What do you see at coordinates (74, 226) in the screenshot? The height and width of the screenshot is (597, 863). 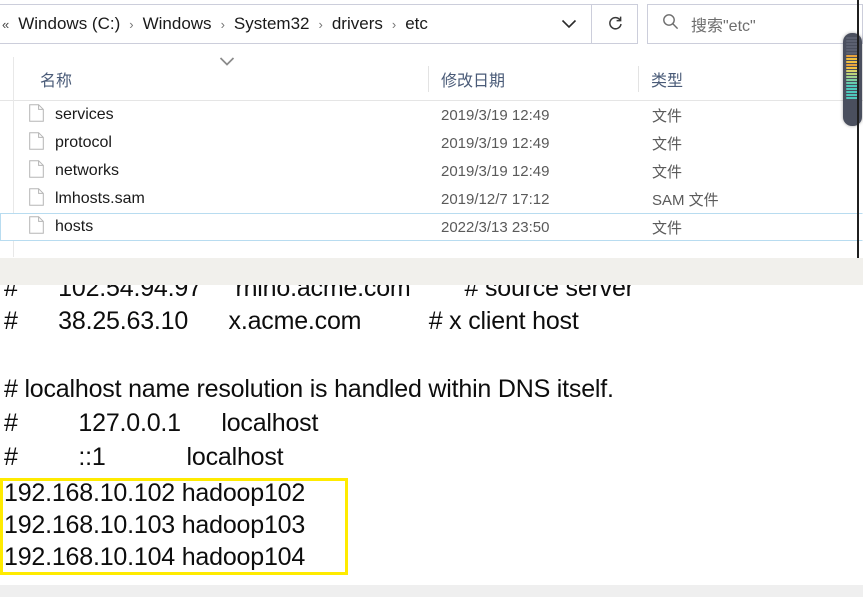 I see `file-name-text: hosts` at bounding box center [74, 226].